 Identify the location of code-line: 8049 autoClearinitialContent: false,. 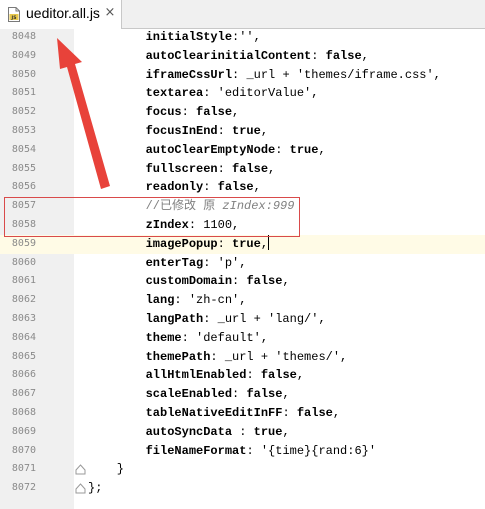
(242, 56).